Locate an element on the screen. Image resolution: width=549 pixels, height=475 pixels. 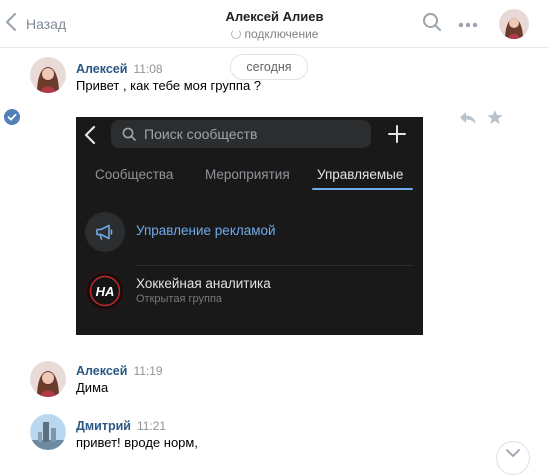
scroll-down-button is located at coordinates (513, 458).